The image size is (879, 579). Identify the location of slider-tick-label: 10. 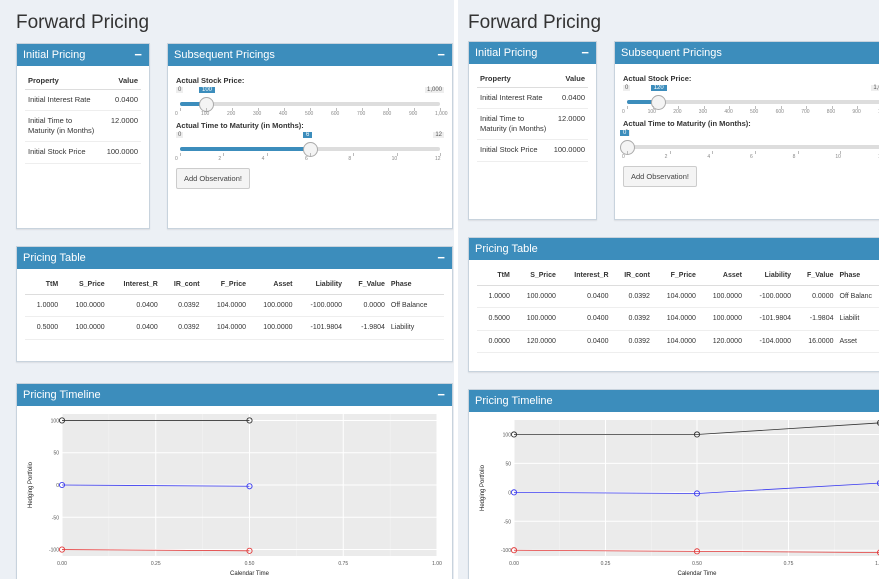
(838, 157).